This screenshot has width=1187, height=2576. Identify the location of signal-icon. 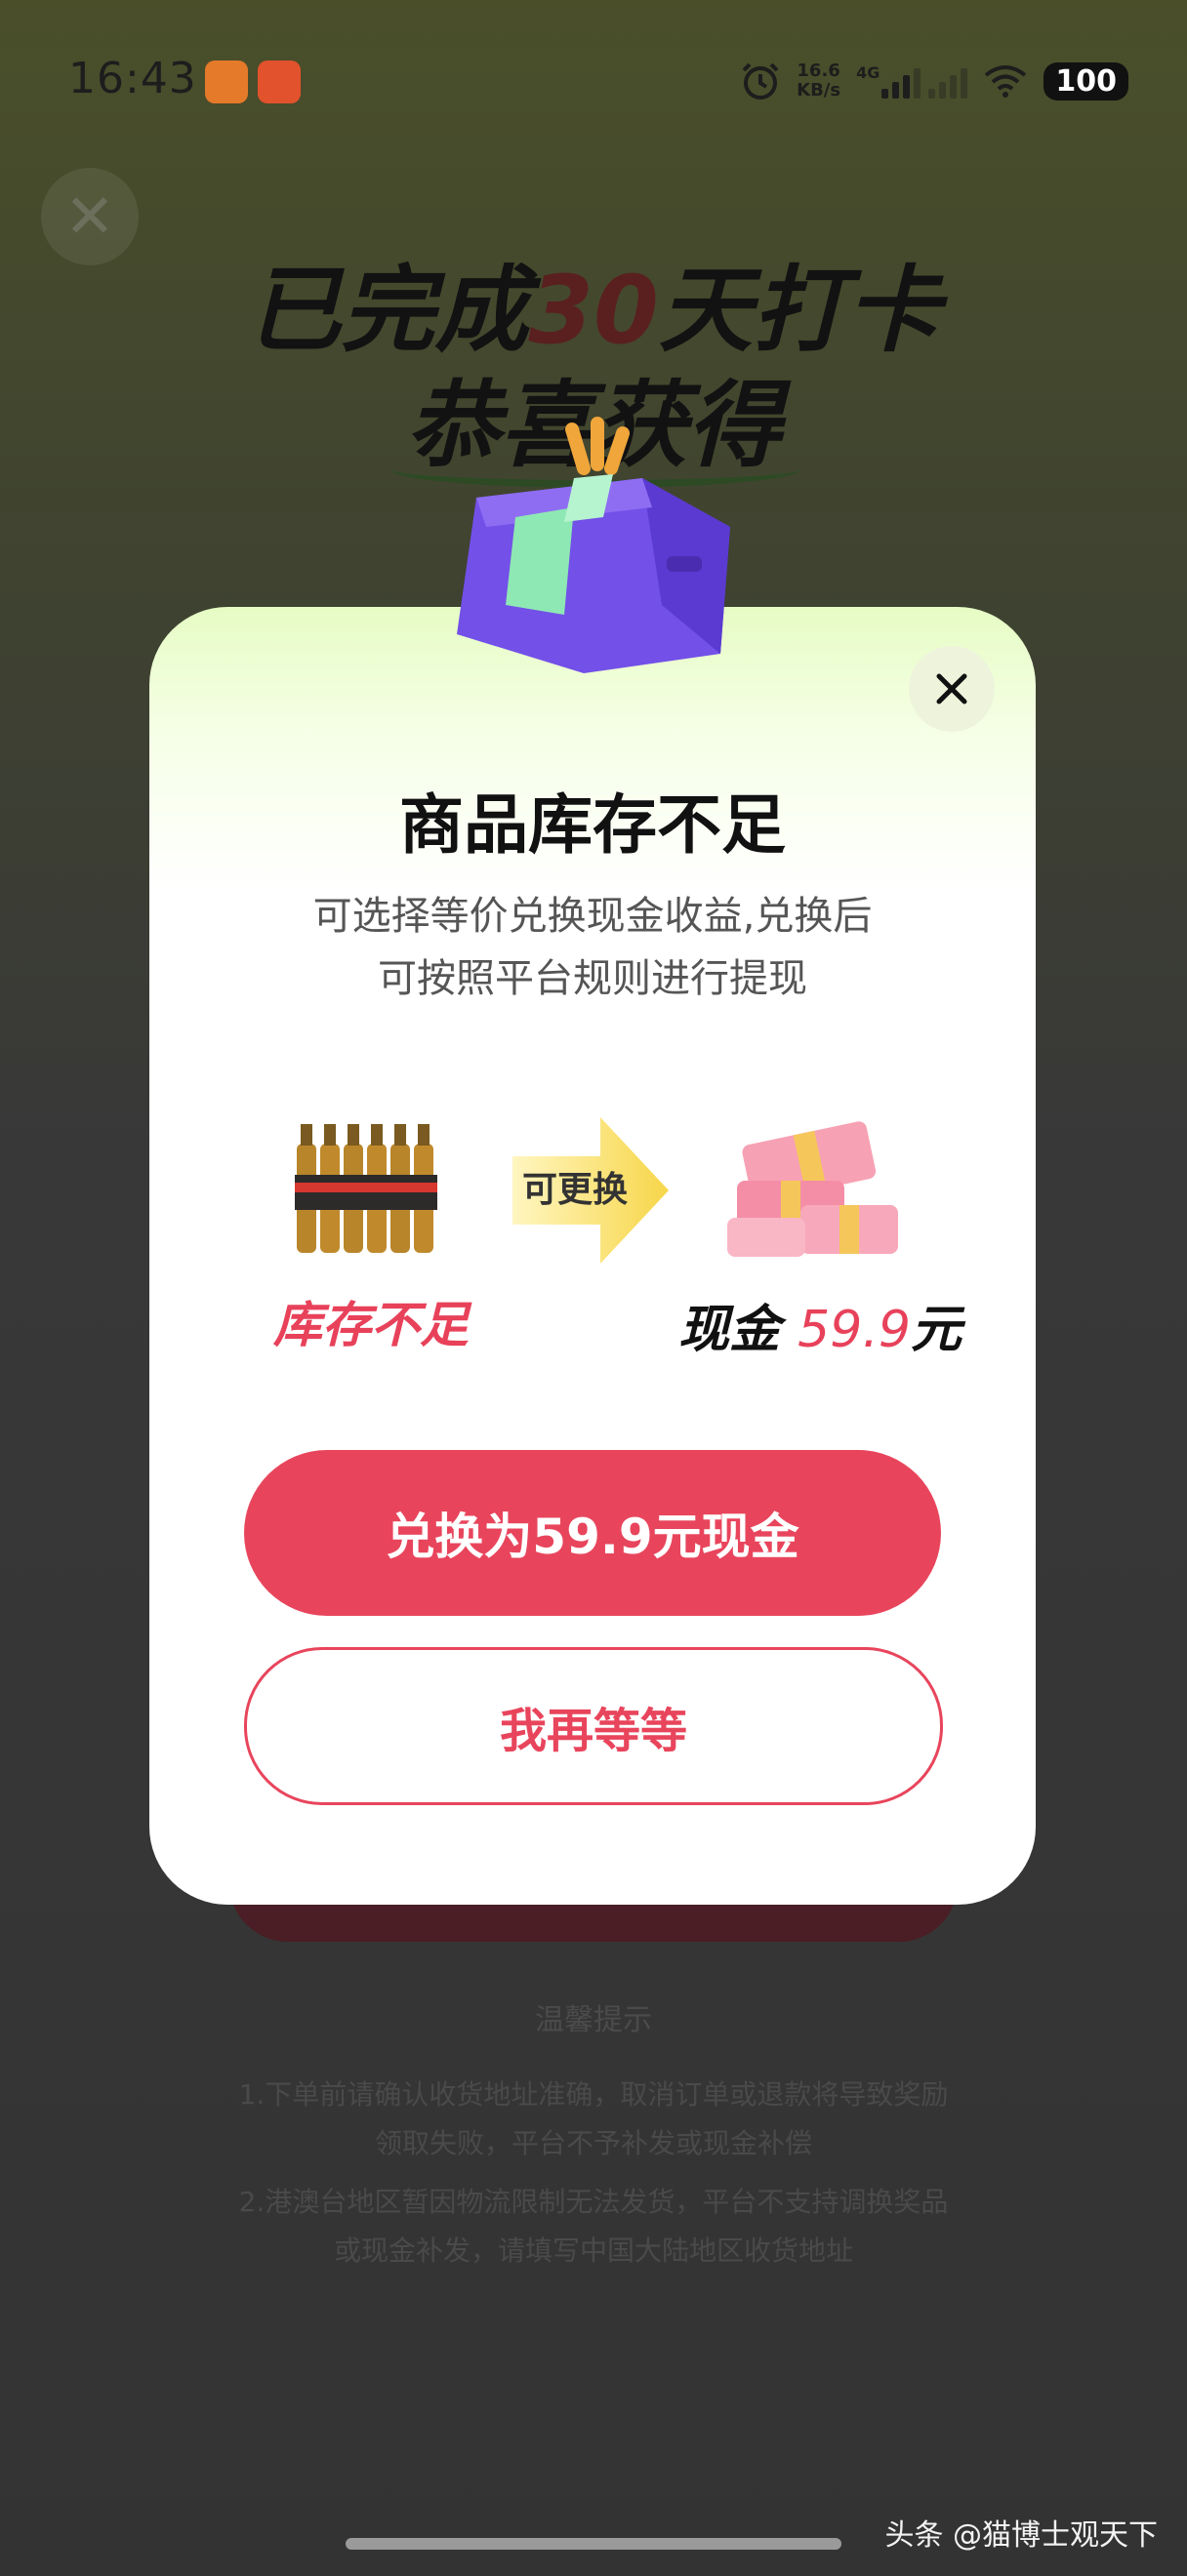
(901, 81).